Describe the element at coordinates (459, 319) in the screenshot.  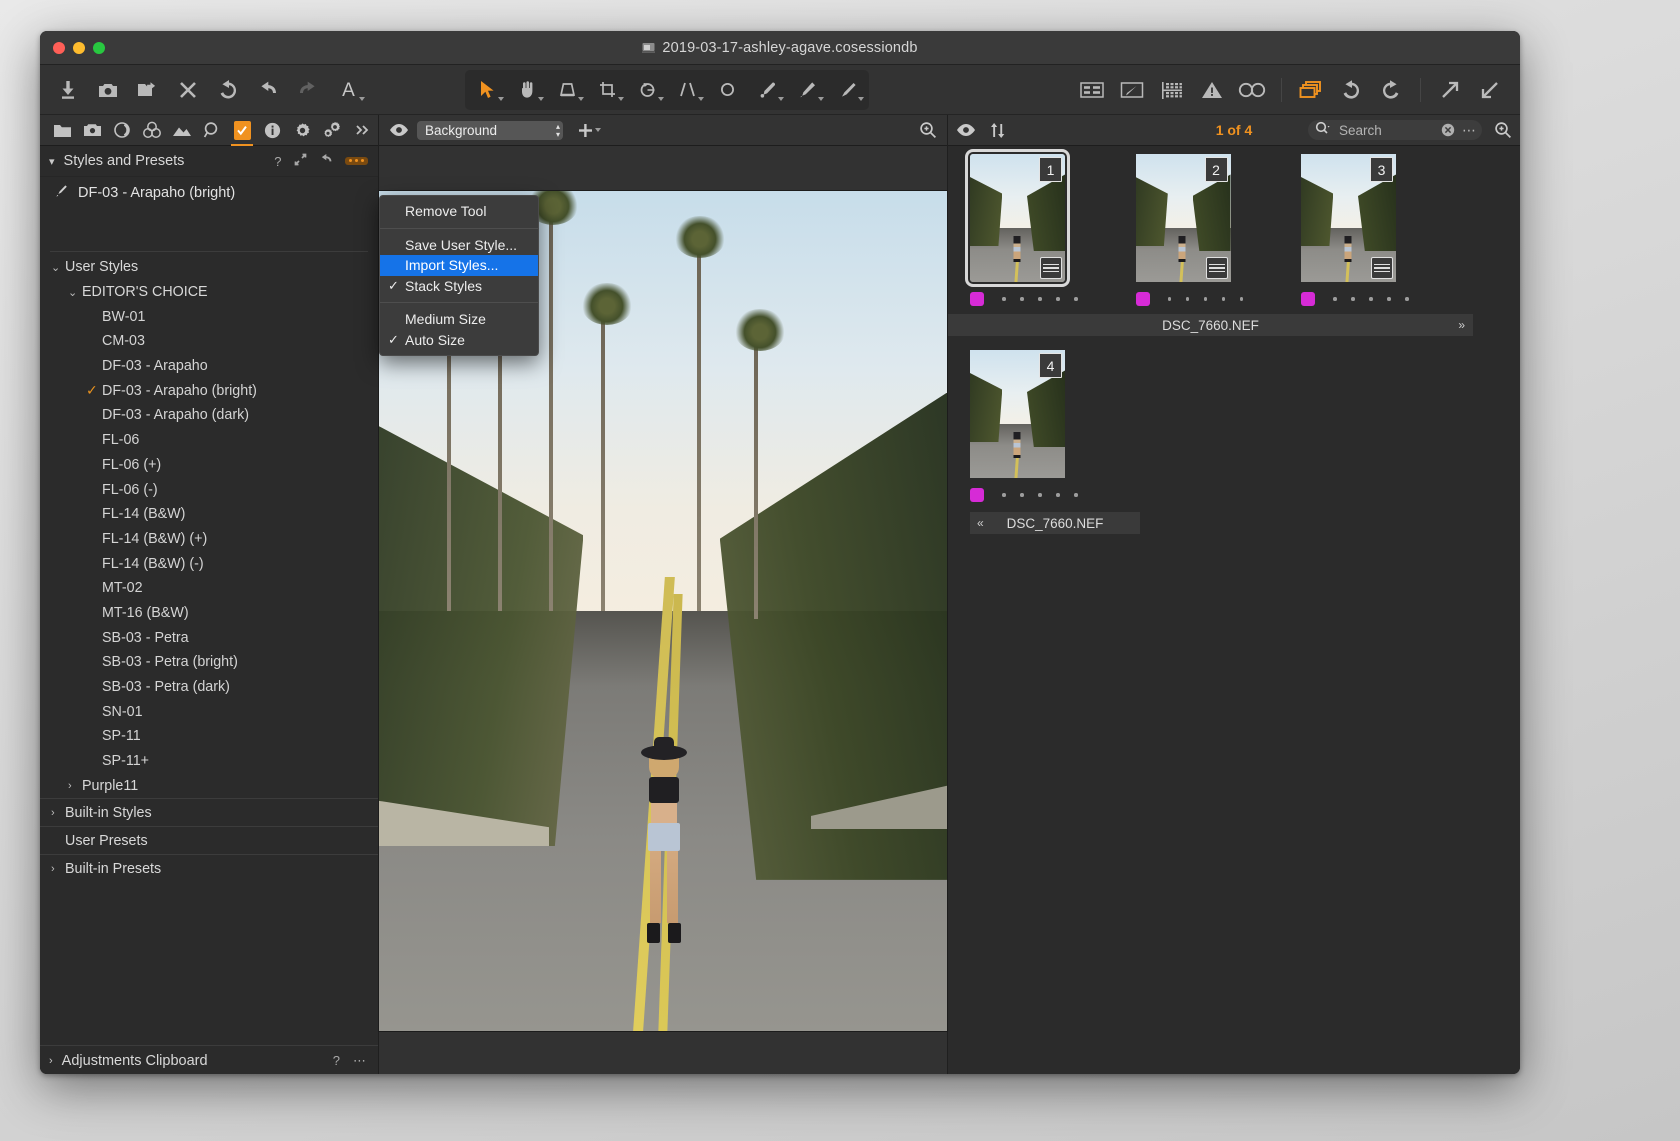
I see `context-menu-item: Medium Size` at that location.